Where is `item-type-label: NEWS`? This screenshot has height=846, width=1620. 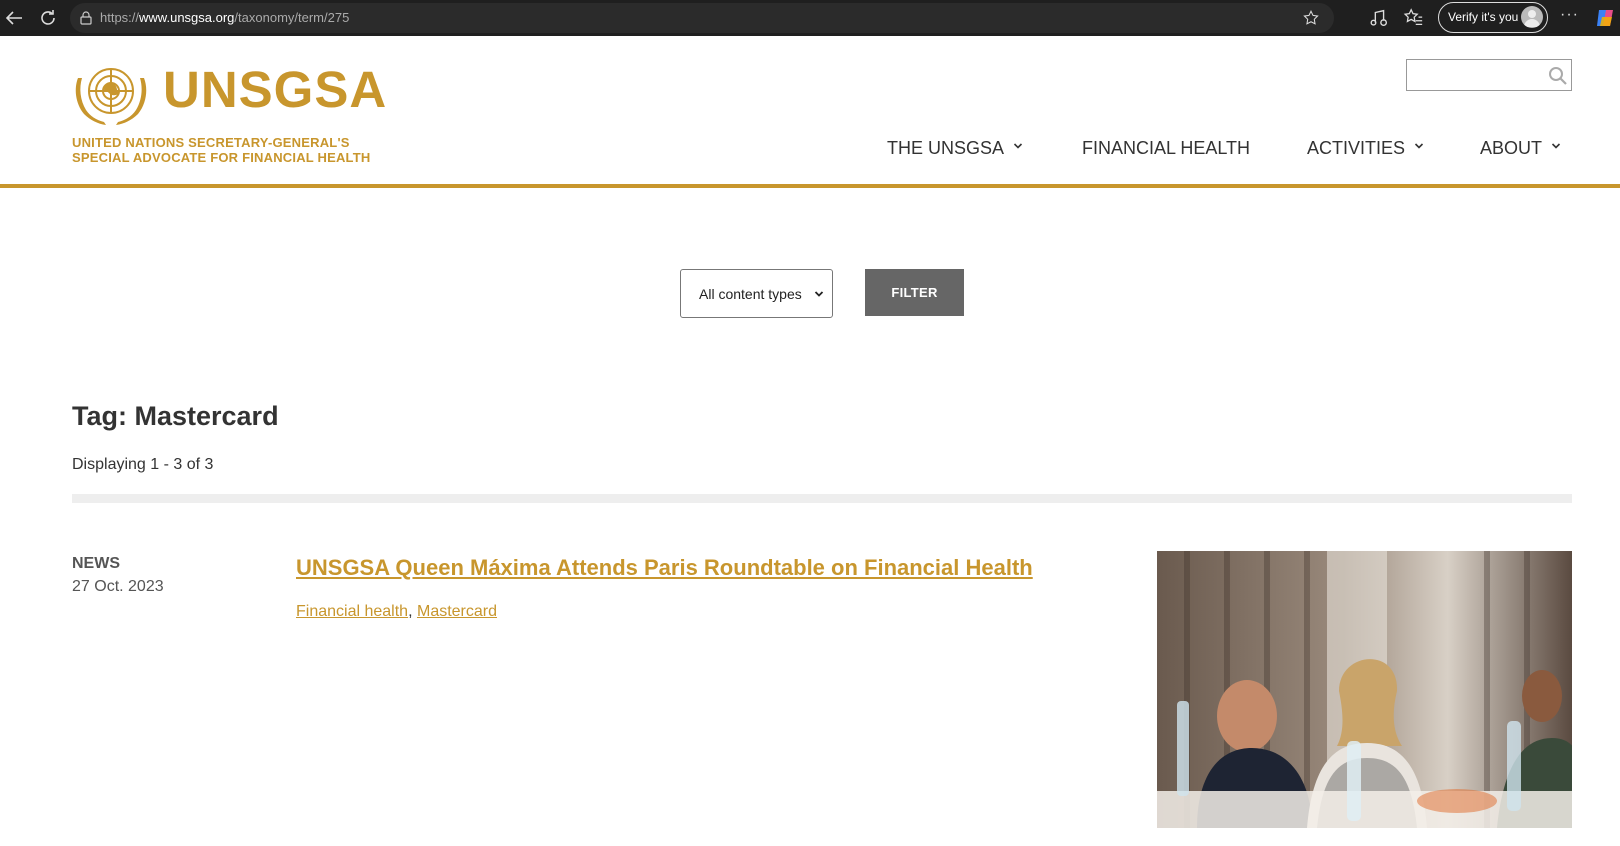
item-type-label: NEWS is located at coordinates (96, 563).